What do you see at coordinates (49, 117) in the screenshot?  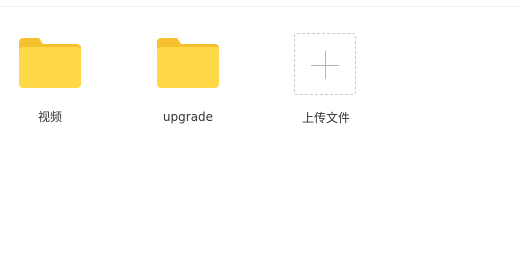 I see `folder-name: 视频` at bounding box center [49, 117].